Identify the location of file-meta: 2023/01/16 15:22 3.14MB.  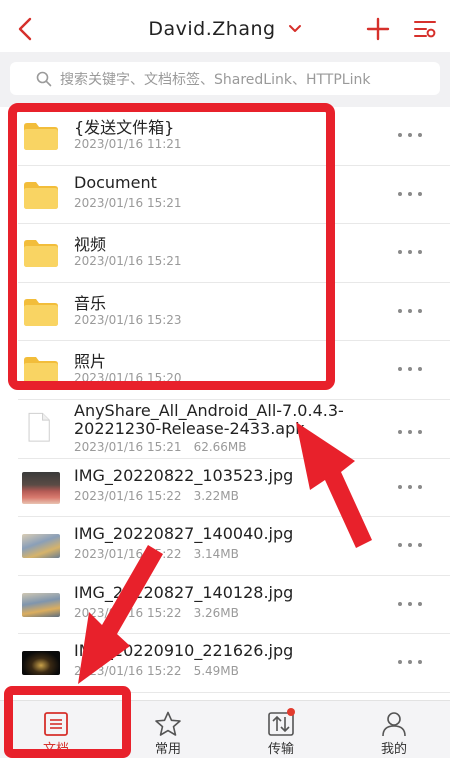
(156, 554).